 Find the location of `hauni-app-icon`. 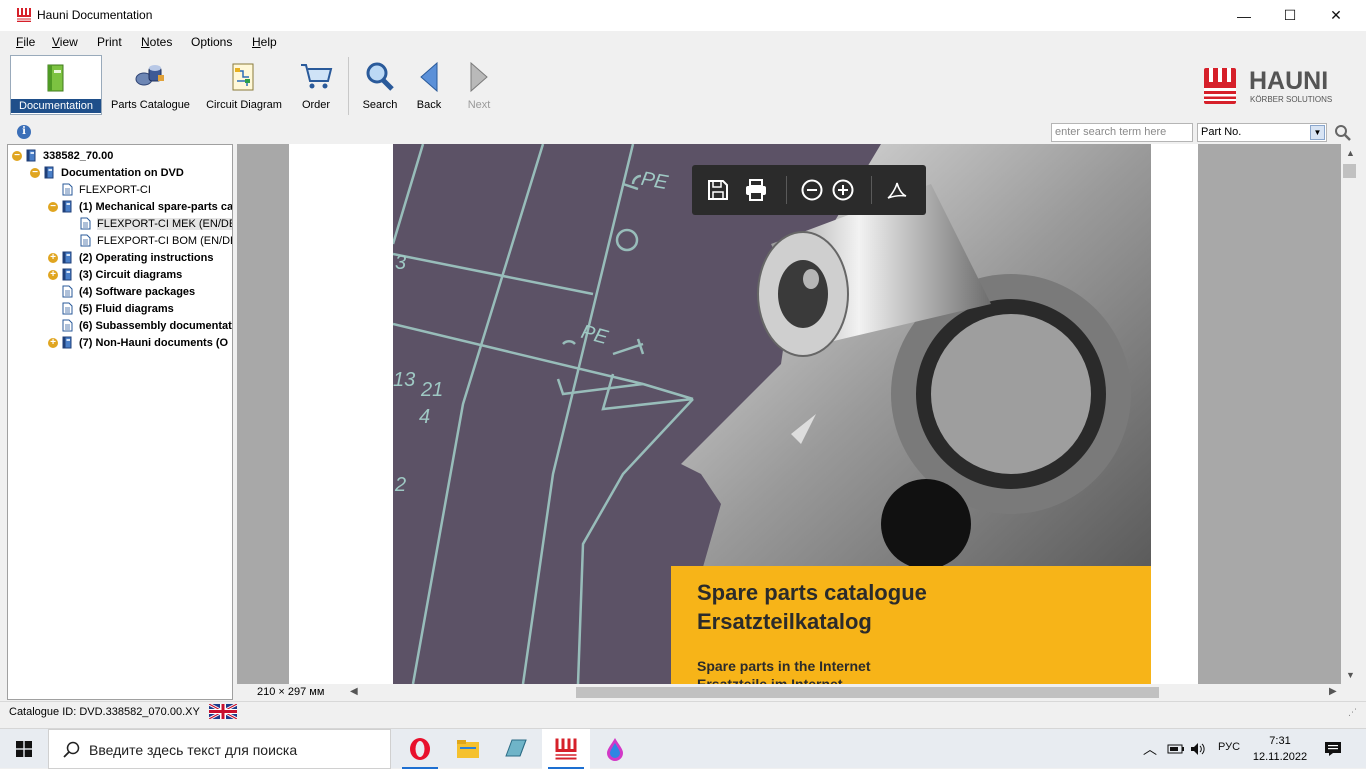

hauni-app-icon is located at coordinates (24, 15).